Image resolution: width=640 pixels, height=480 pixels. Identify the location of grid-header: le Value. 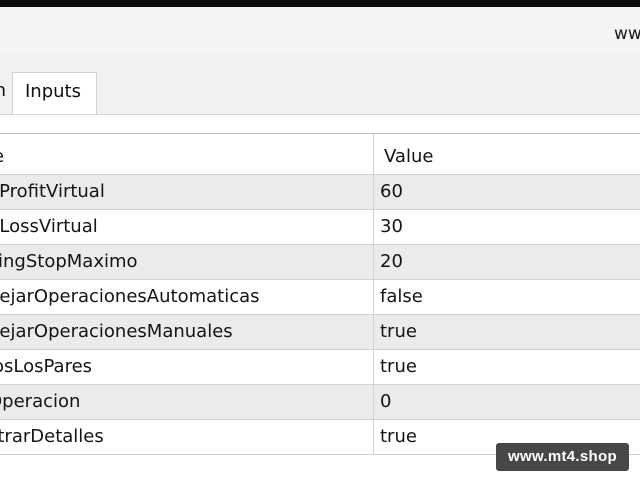
(320, 154).